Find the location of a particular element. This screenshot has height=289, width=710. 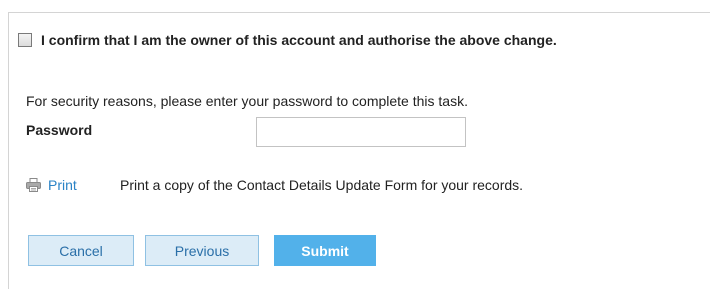

printer-icon is located at coordinates (33, 185).